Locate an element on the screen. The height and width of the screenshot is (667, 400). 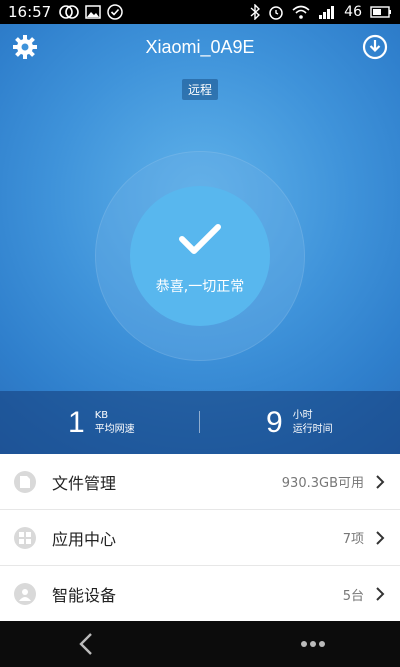
uptime-stat: 9 小时 运行时间 is located at coordinates (300, 423).